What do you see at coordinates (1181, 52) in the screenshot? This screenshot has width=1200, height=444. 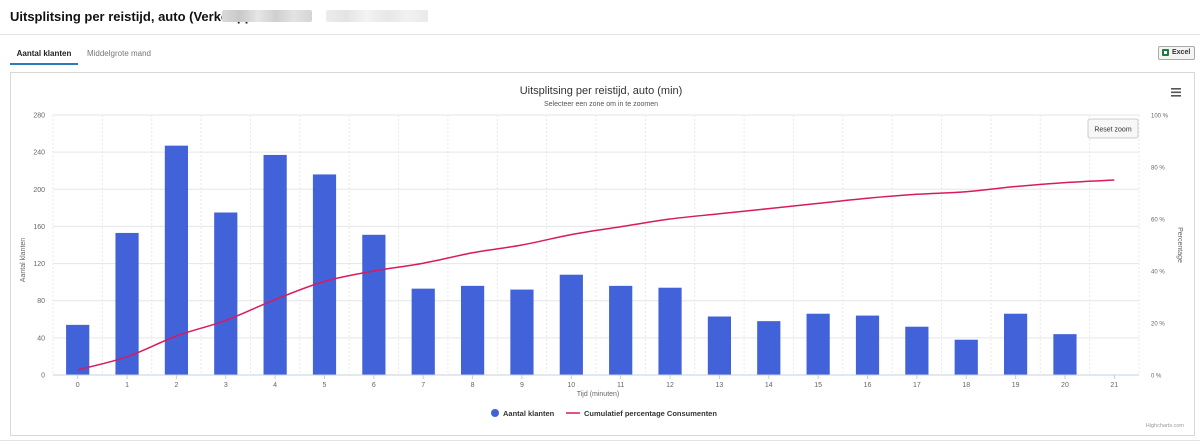 I see `excel-label: Excel` at bounding box center [1181, 52].